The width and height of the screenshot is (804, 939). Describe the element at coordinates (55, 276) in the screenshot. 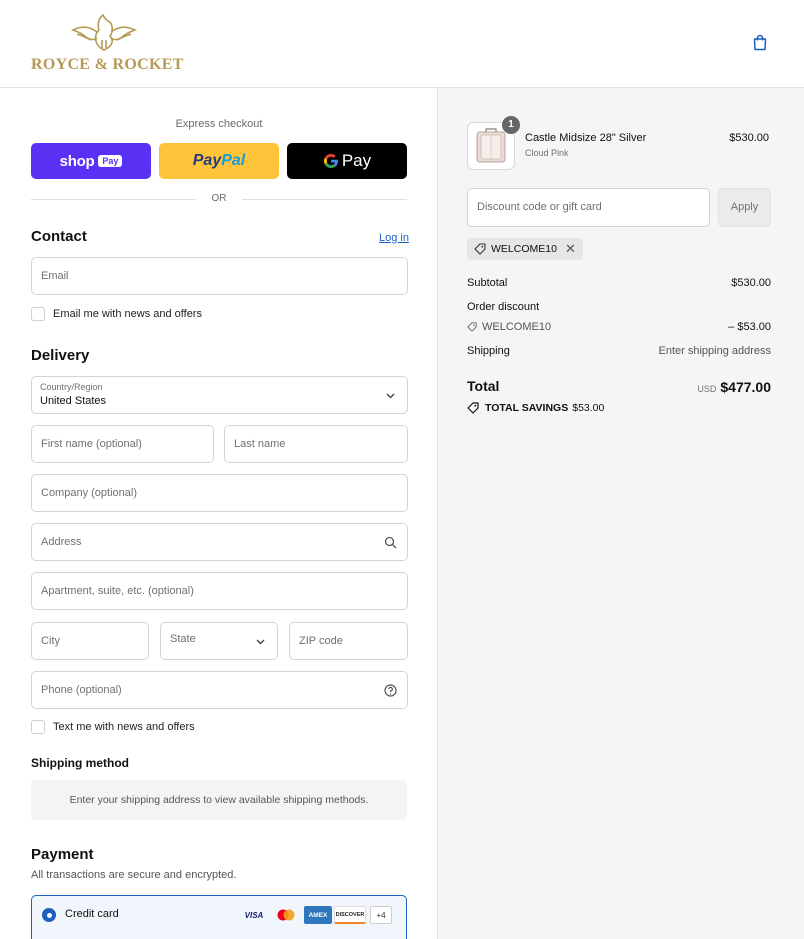

I see `email-placeholder: Email` at that location.